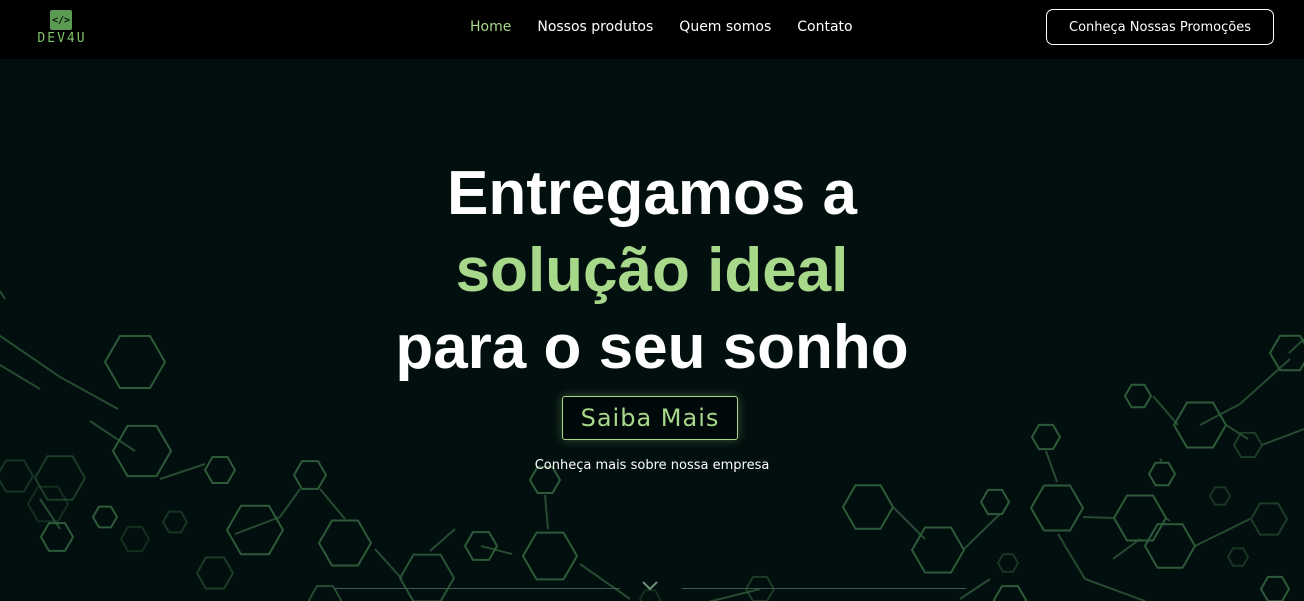 Image resolution: width=1304 pixels, height=601 pixels. What do you see at coordinates (824, 588) in the screenshot?
I see `divider-right` at bounding box center [824, 588].